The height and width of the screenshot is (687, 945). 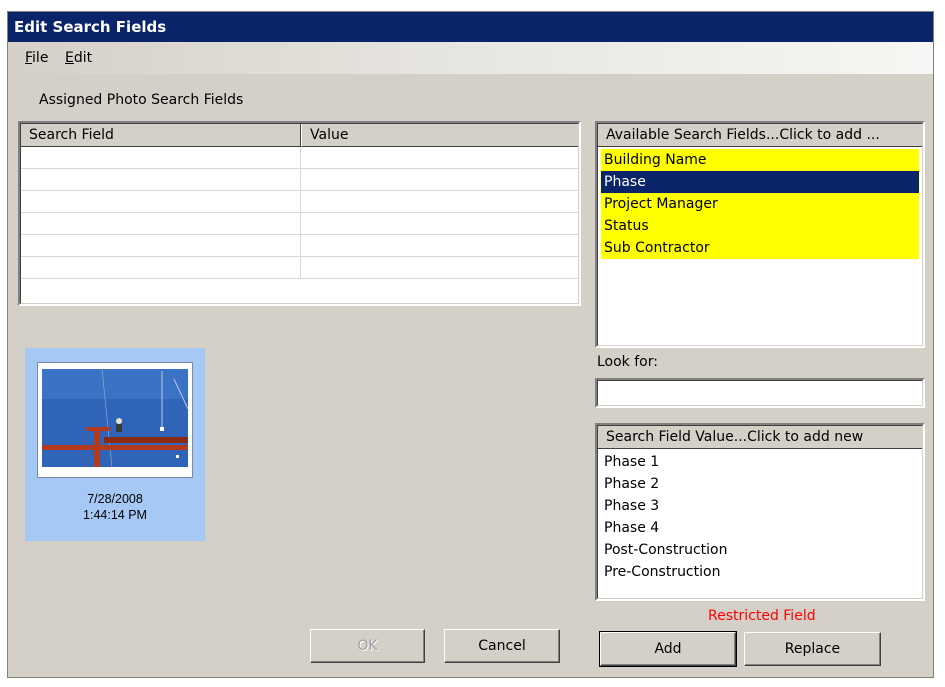 What do you see at coordinates (115, 515) in the screenshot?
I see `photo-time: 1:44:14 PM` at bounding box center [115, 515].